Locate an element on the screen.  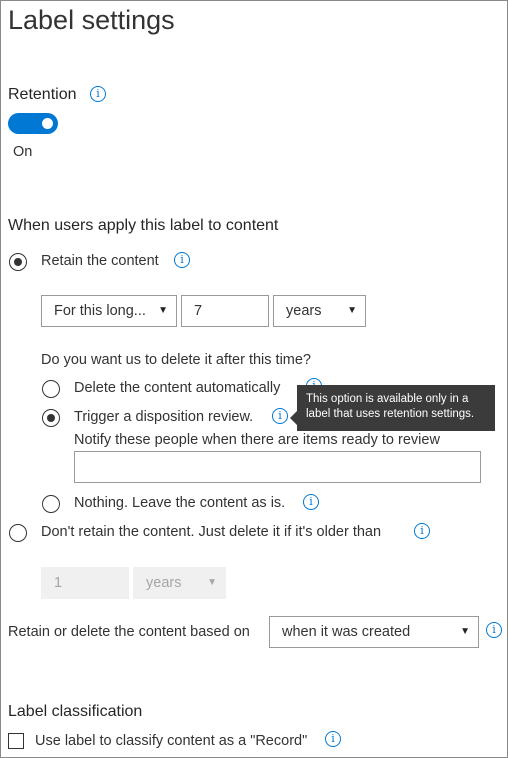
based-on-select: when it was created ▼ is located at coordinates (374, 632).